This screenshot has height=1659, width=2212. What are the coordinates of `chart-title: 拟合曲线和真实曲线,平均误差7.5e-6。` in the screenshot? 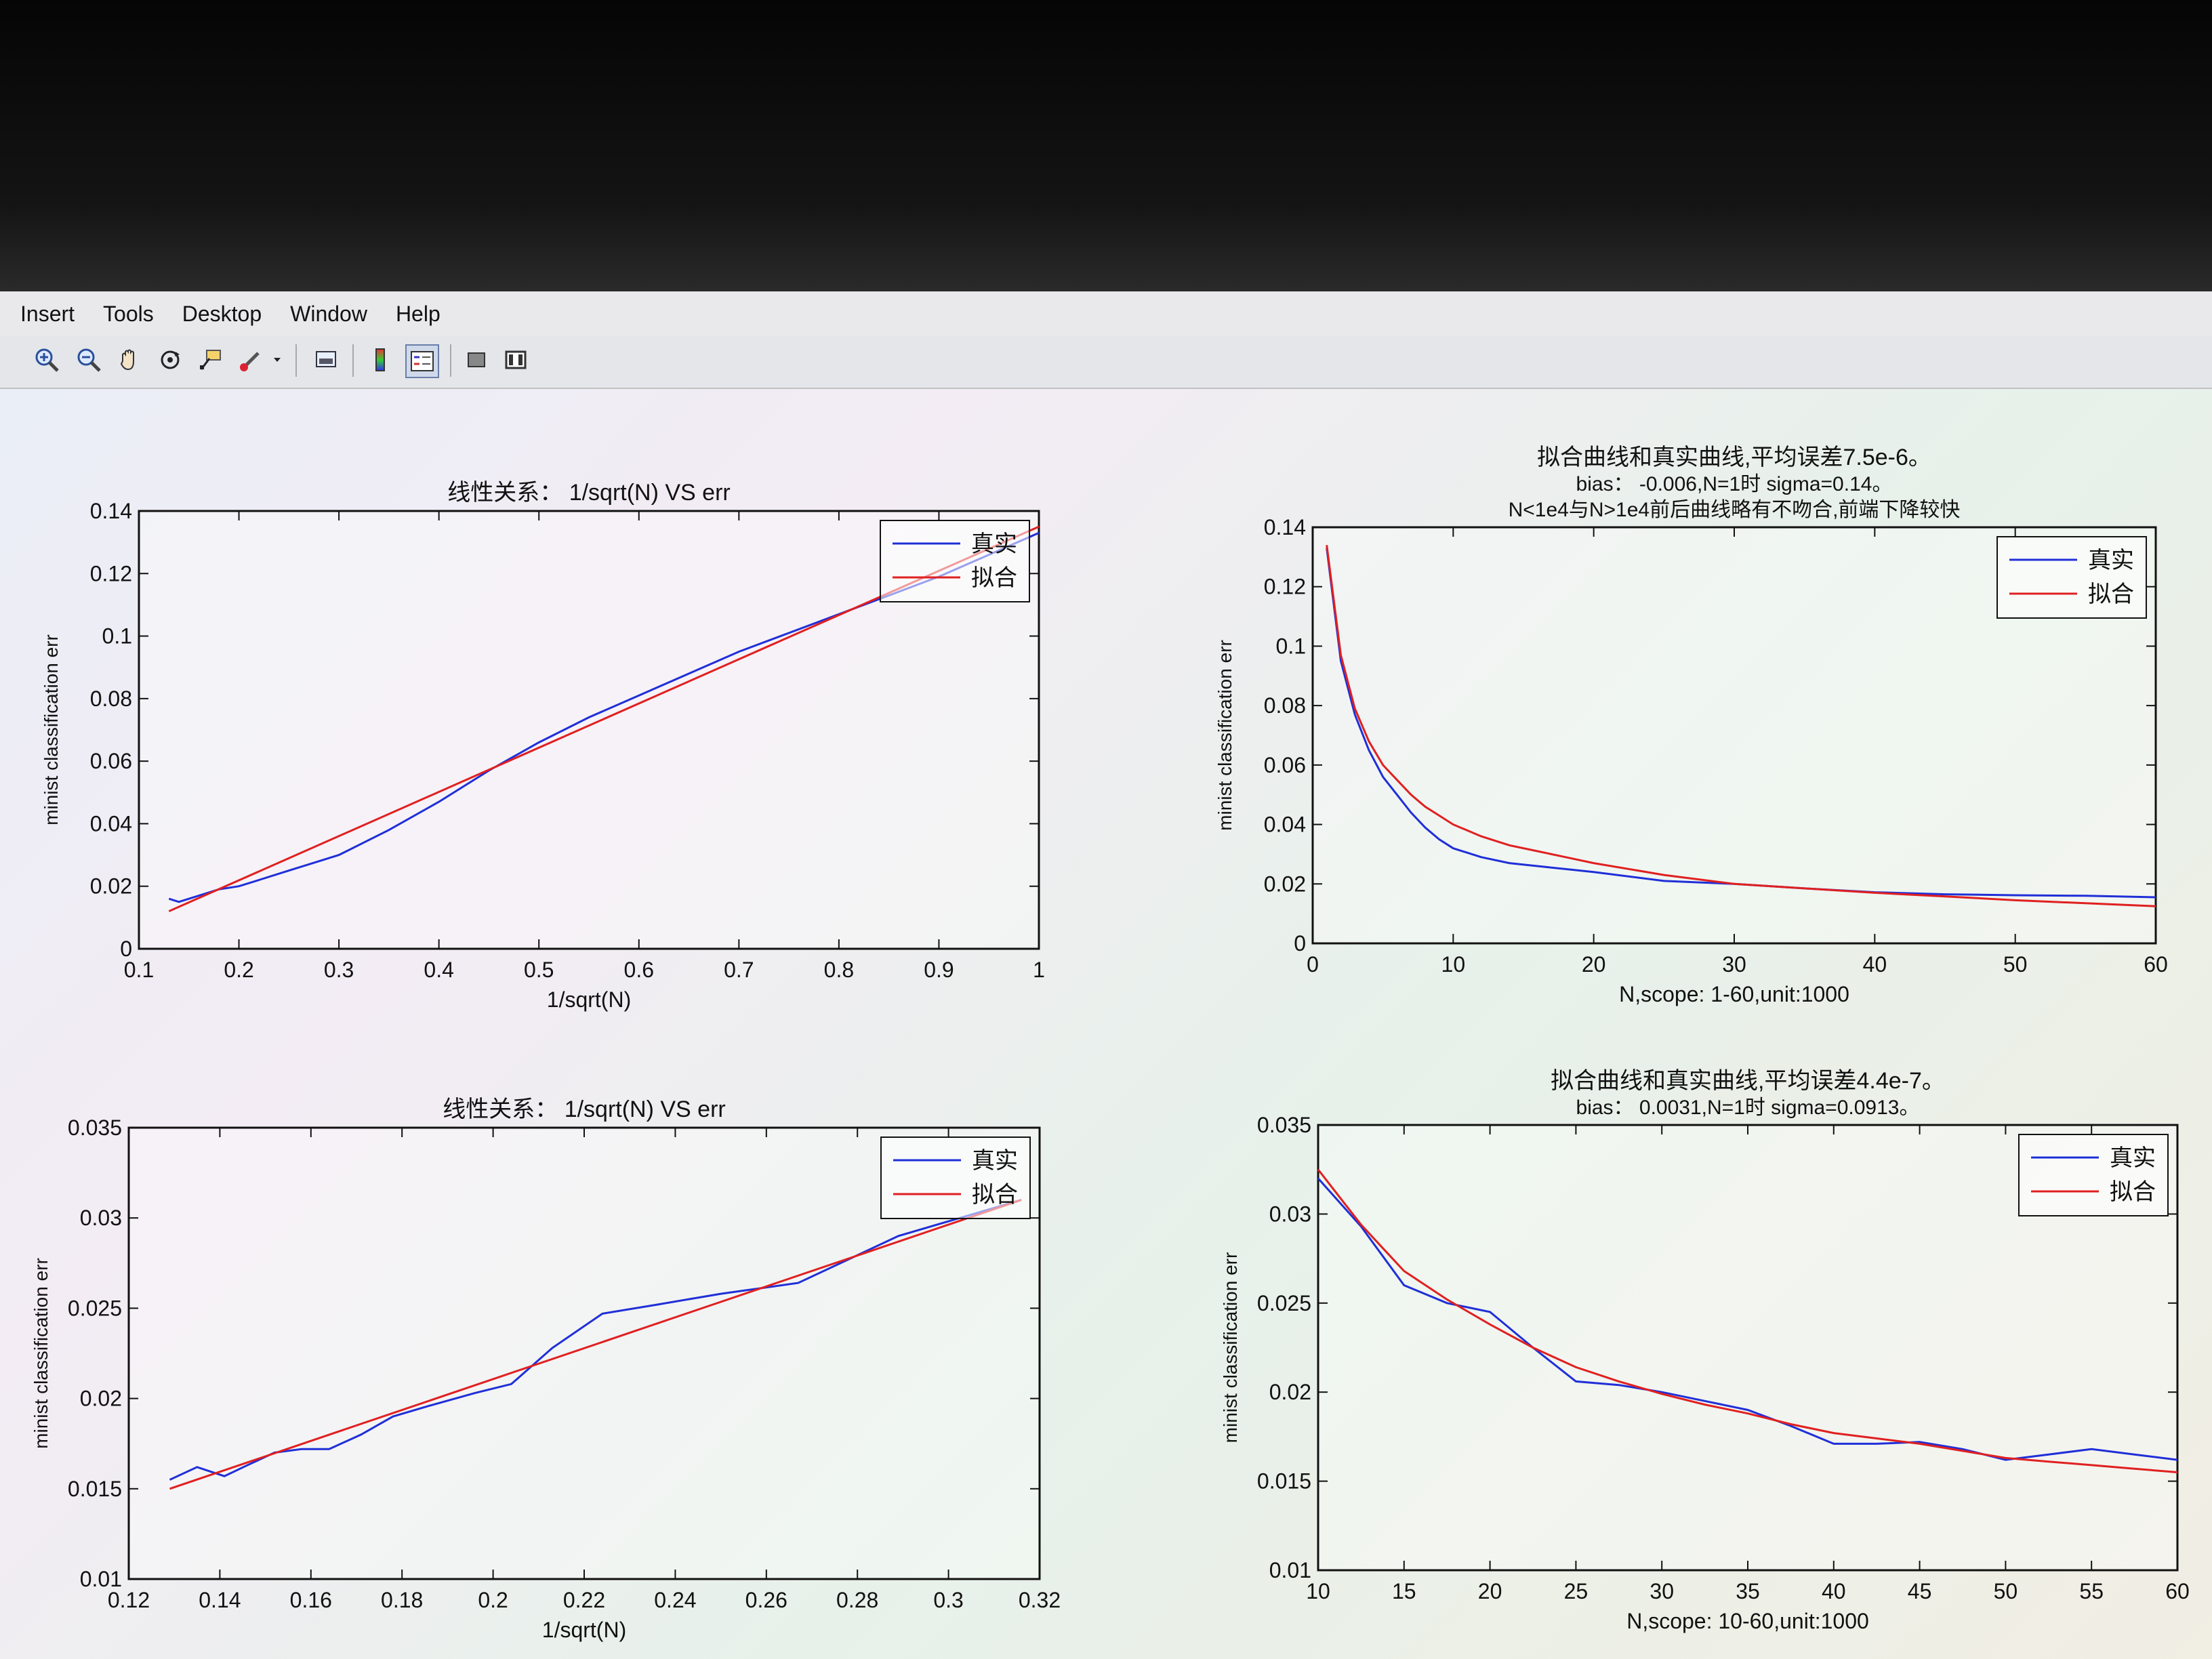 It's located at (1734, 457).